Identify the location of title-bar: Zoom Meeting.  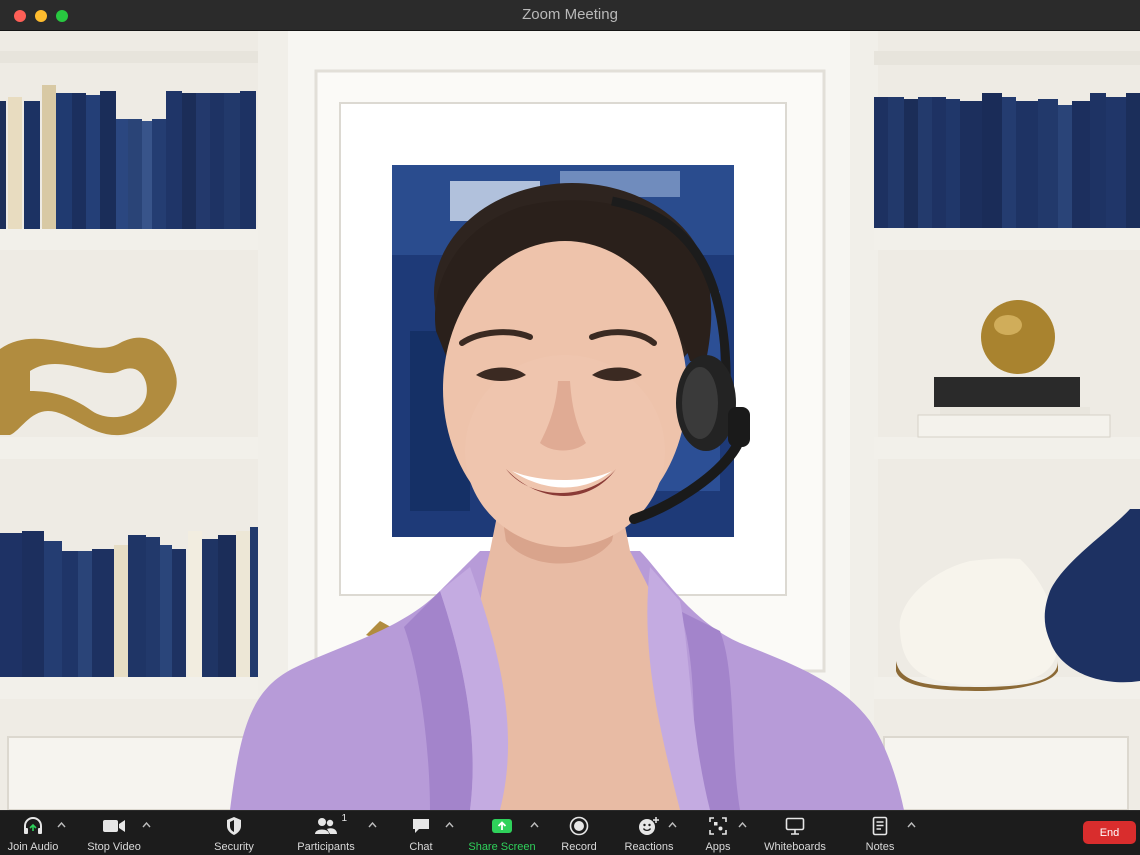
(570, 15).